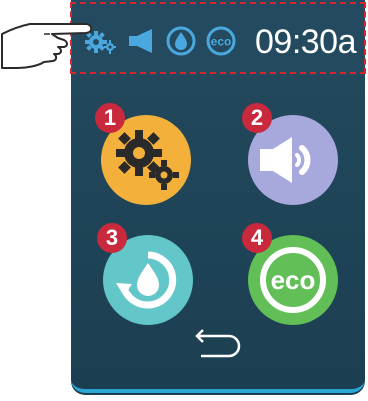 The width and height of the screenshot is (368, 401). I want to click on water-tile: 3, so click(145, 274).